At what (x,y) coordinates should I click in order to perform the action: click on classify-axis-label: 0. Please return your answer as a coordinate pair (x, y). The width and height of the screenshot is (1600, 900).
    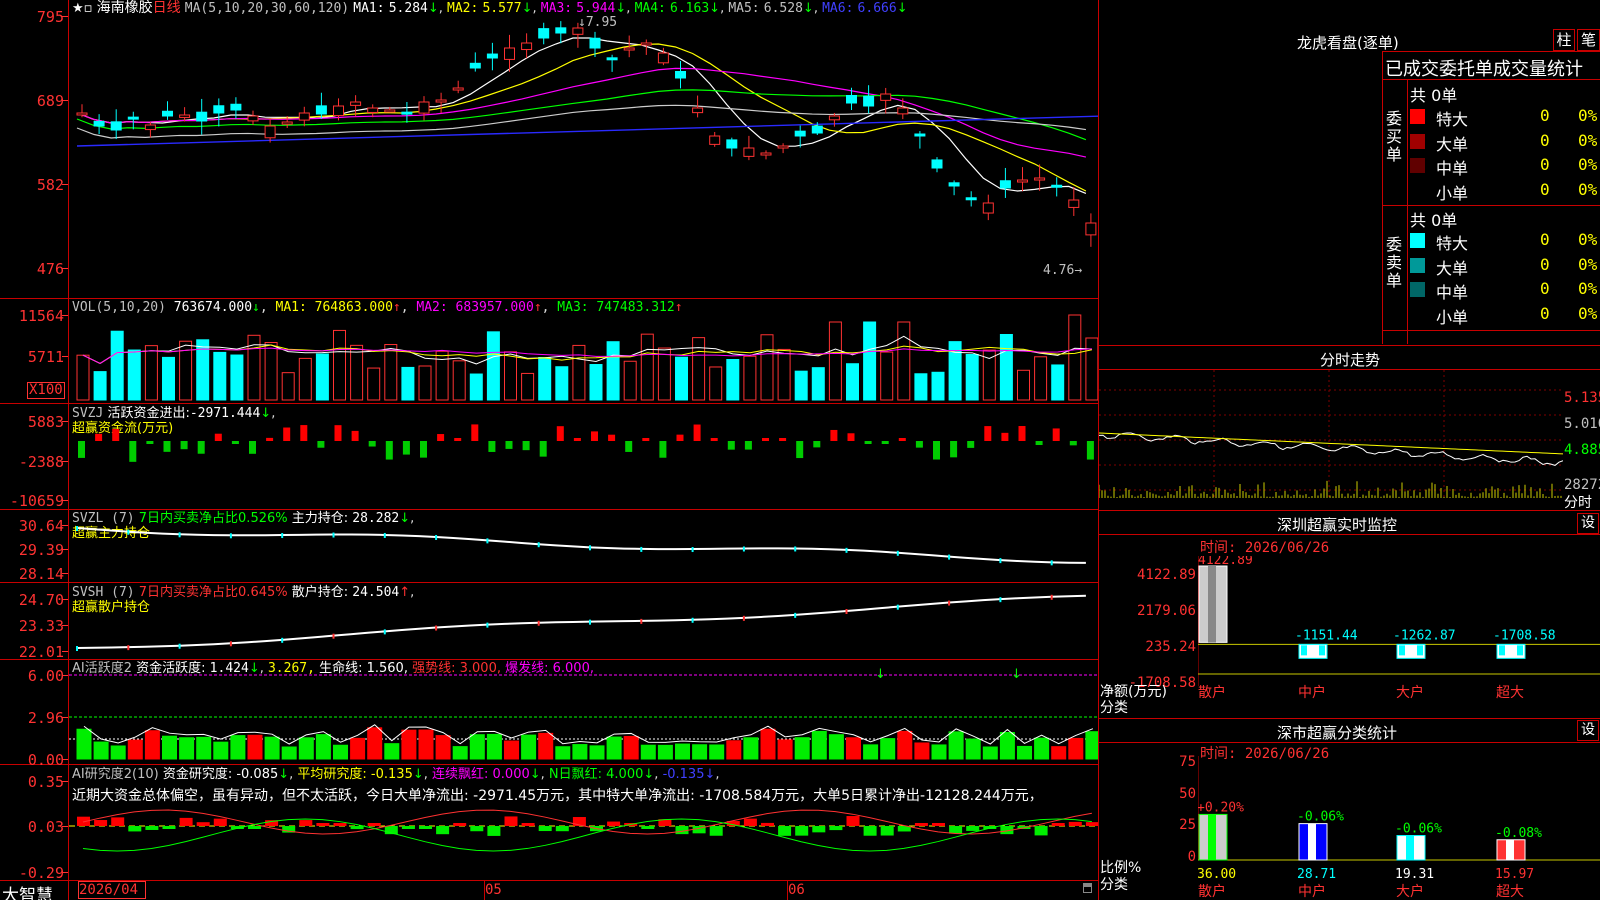
    Looking at the image, I should click on (1191, 857).